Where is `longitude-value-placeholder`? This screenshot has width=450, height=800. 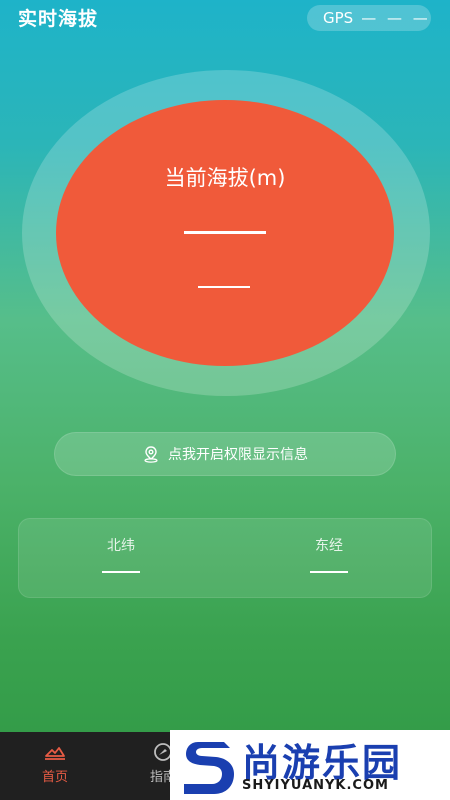
longitude-value-placeholder is located at coordinates (329, 572).